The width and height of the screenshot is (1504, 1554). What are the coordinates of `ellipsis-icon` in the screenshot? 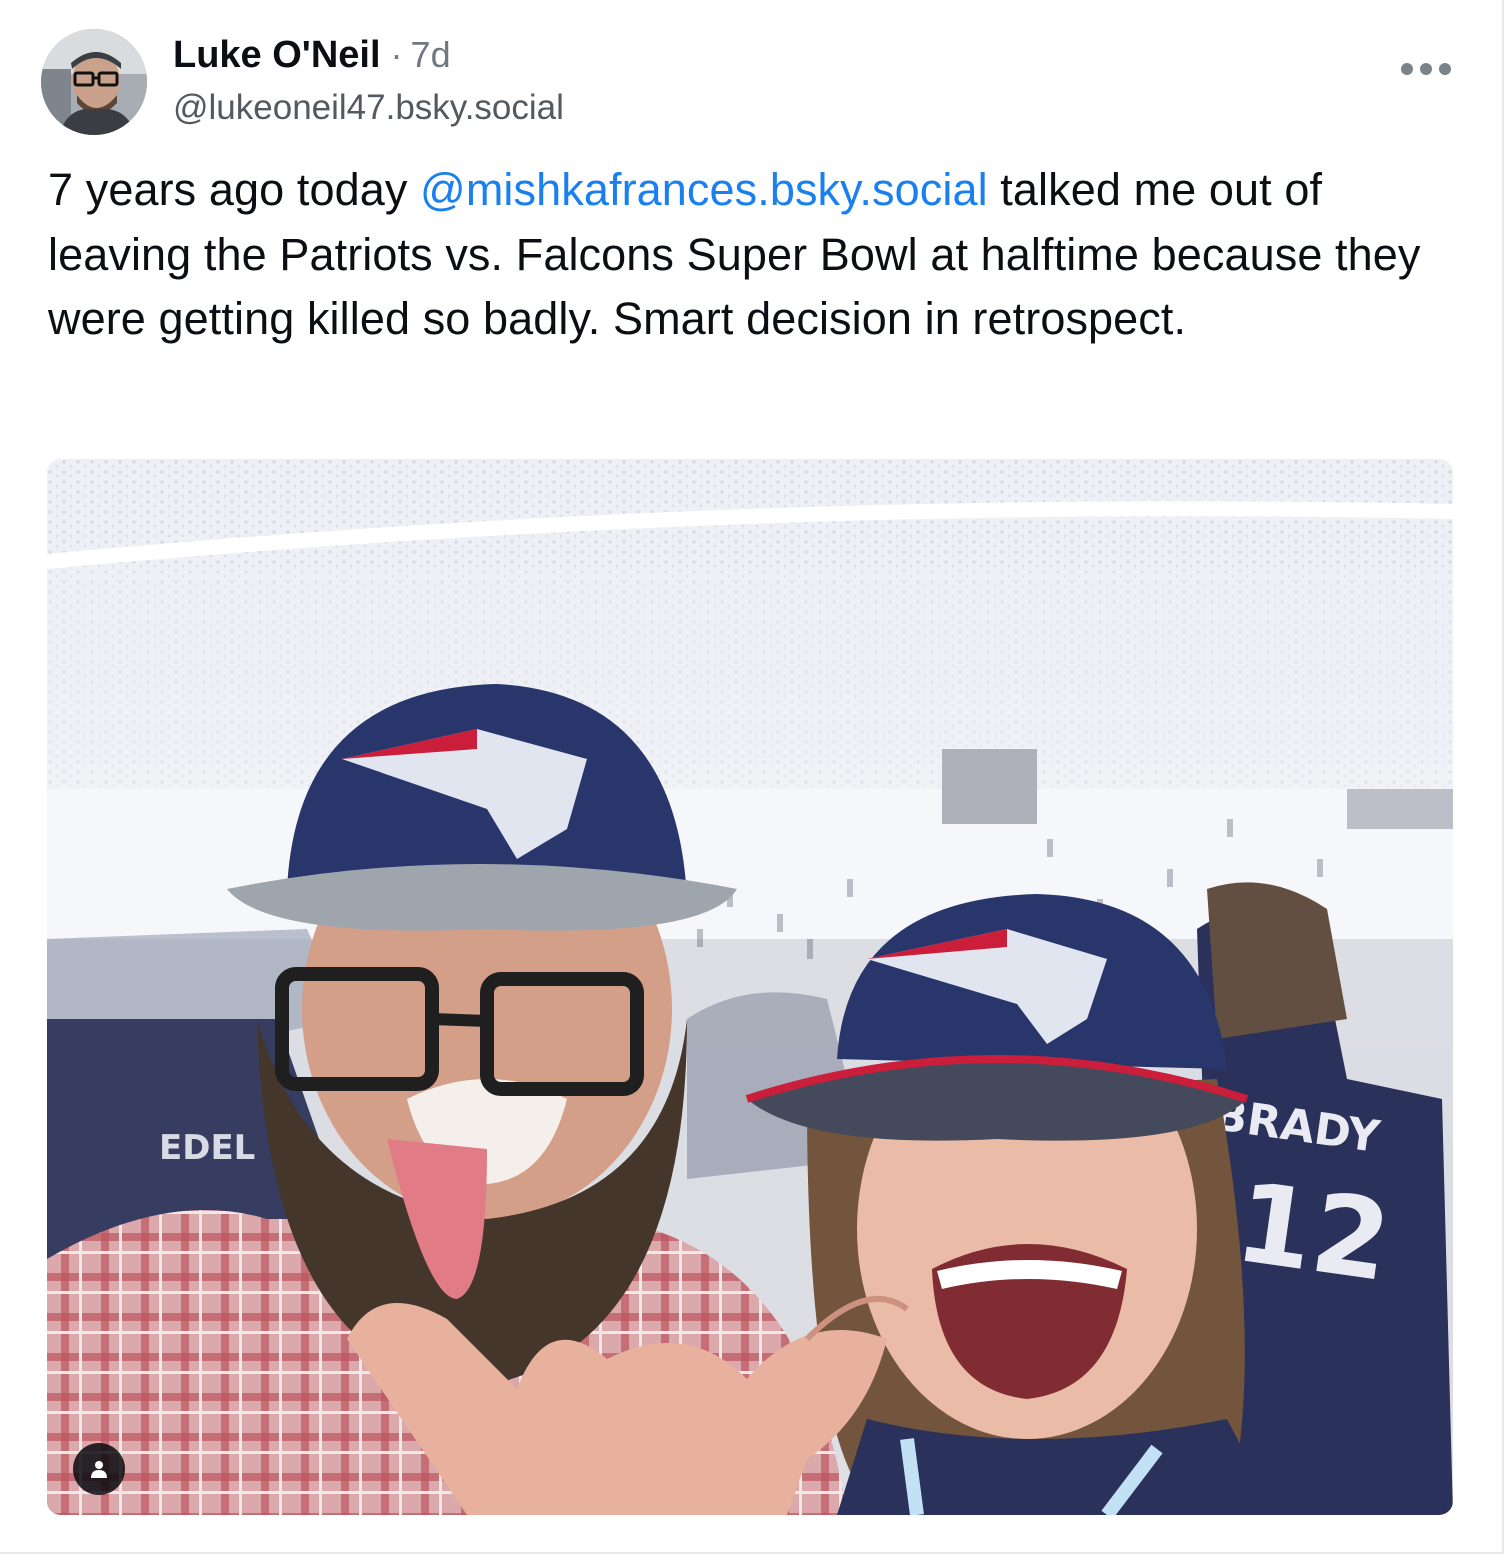 It's located at (1426, 69).